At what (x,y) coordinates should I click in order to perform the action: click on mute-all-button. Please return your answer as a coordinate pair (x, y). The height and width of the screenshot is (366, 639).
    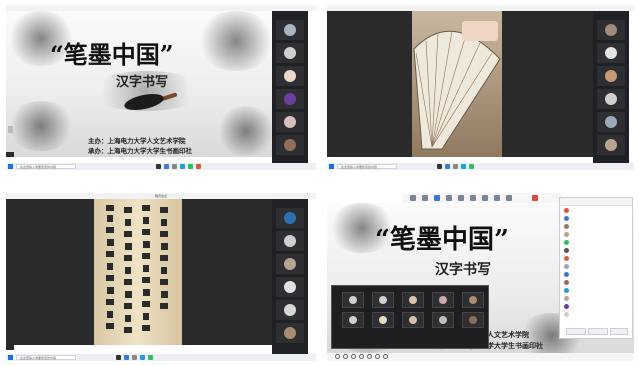
    Looking at the image, I should click on (576, 331).